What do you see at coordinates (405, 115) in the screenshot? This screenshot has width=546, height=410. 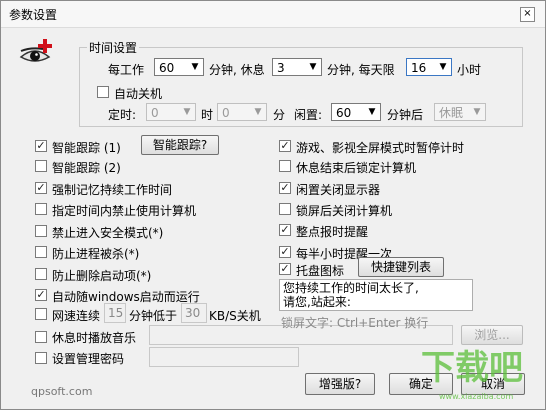 I see `idle-after-label: 分钟后` at bounding box center [405, 115].